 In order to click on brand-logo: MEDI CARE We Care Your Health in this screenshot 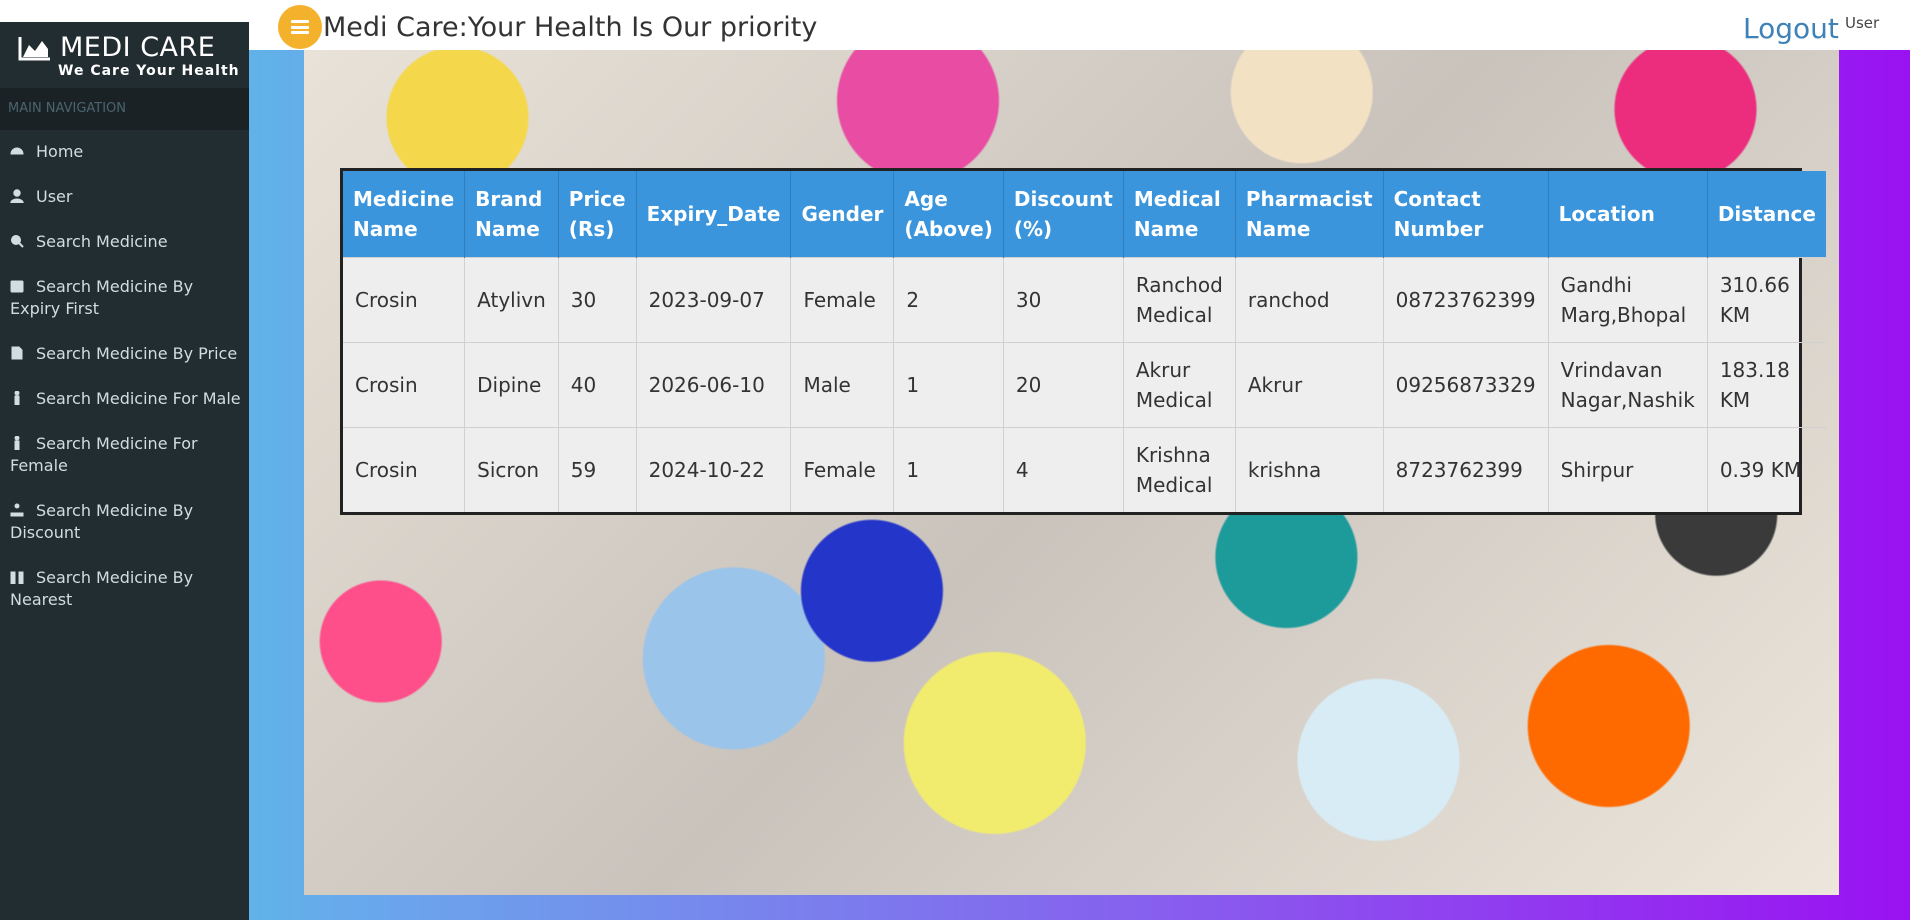, I will do `click(124, 55)`.